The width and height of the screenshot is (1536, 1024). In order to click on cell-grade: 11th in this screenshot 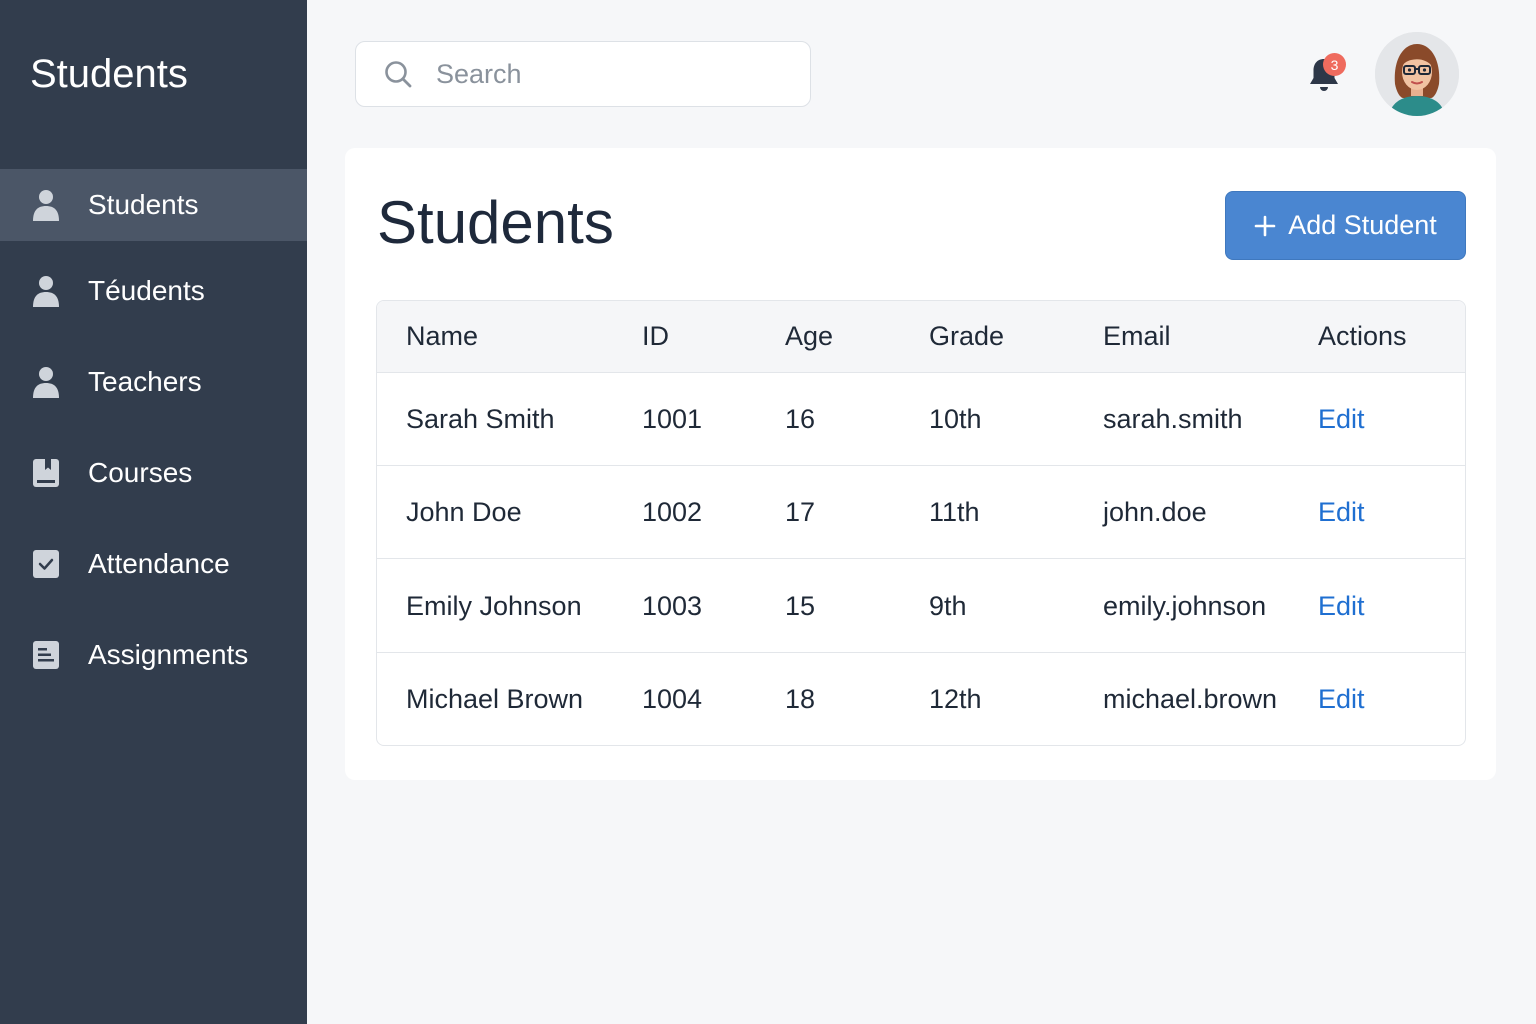, I will do `click(954, 511)`.